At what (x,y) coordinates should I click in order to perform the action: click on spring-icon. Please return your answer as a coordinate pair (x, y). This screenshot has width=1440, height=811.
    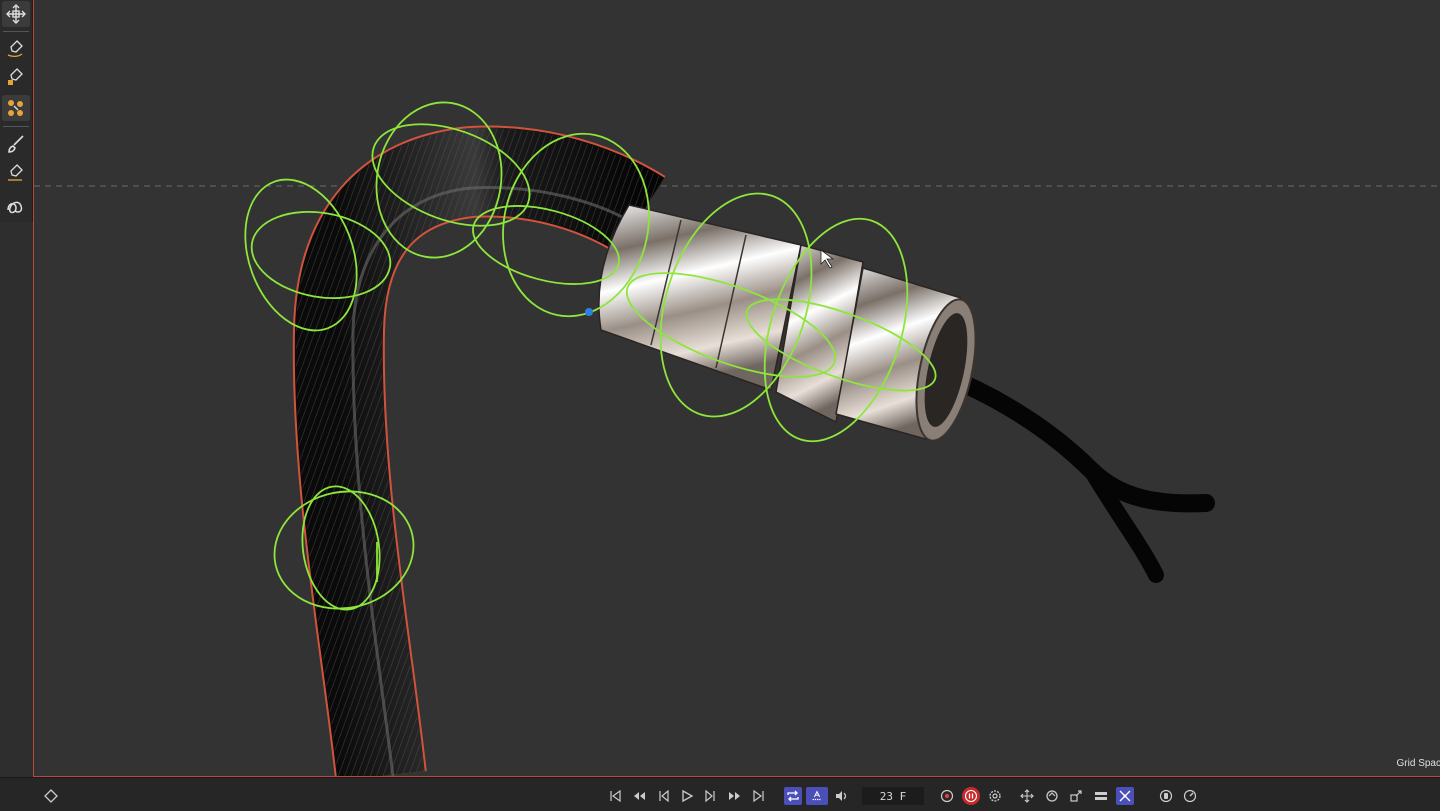
    Looking at the image, I should click on (16, 206).